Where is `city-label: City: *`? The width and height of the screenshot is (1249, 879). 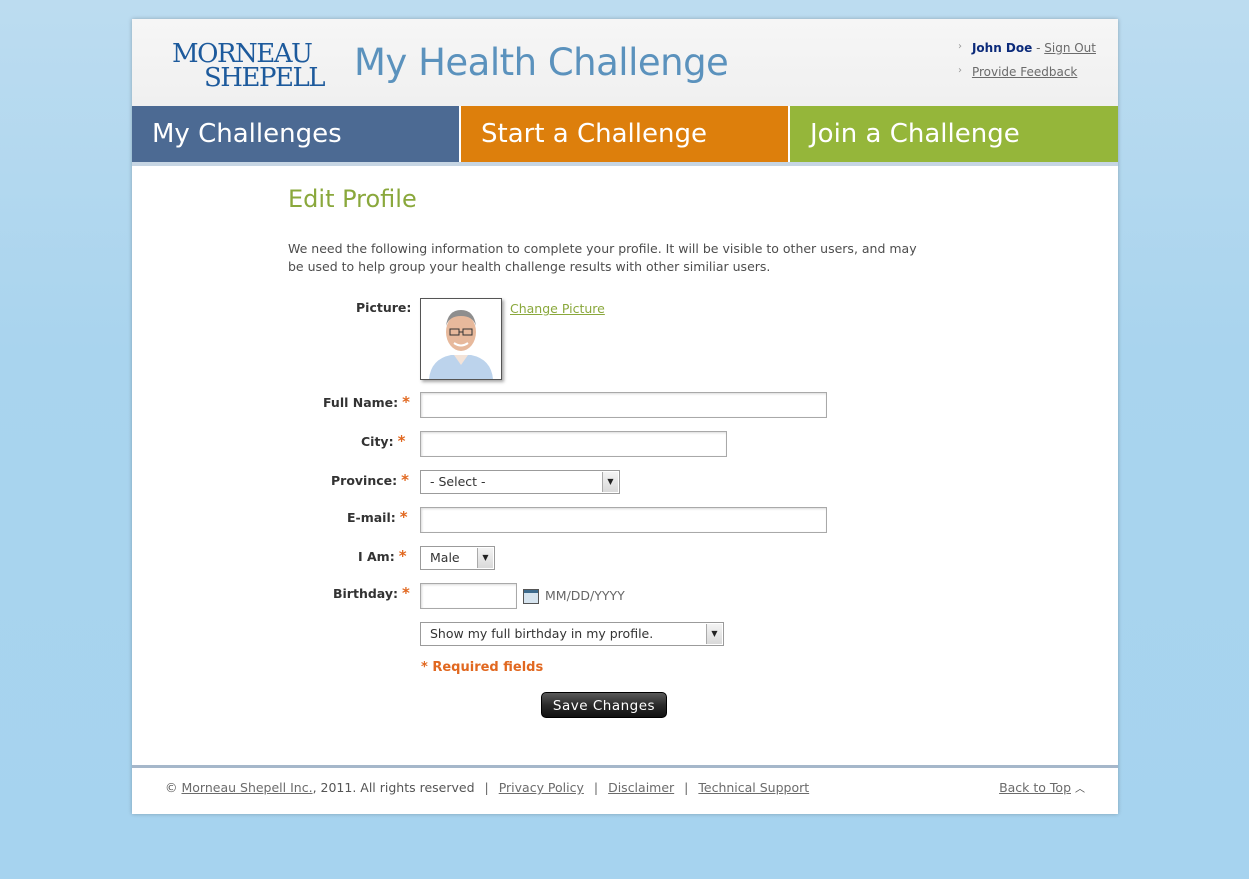 city-label: City: * is located at coordinates (383, 441).